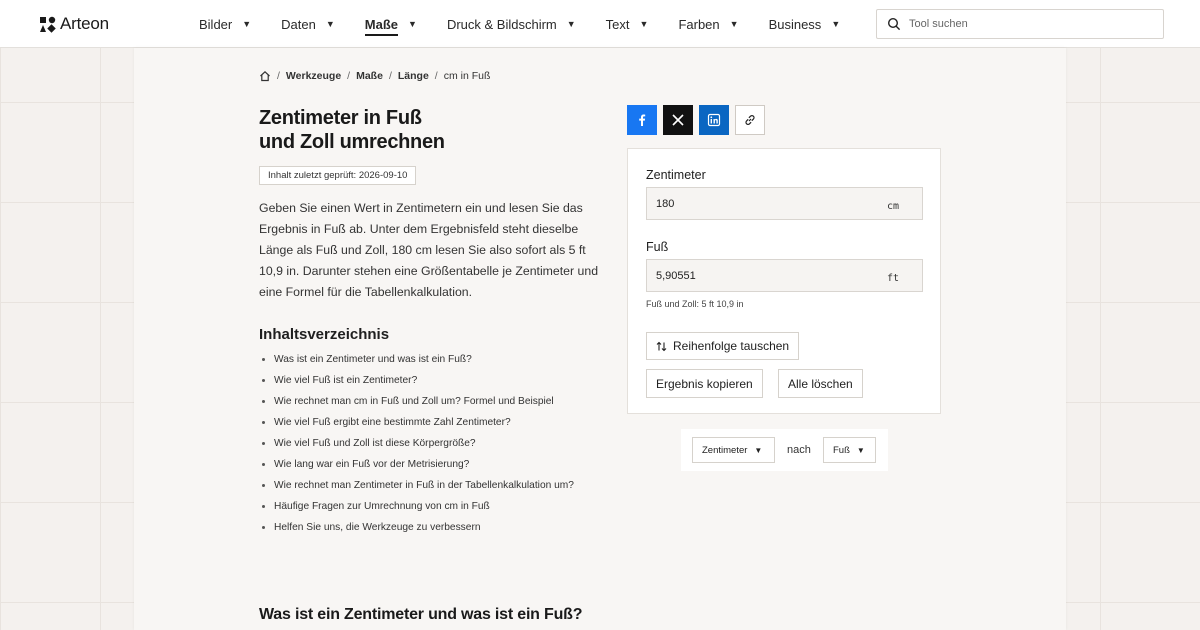  I want to click on copy-result-label: Ergebnis kopieren, so click(704, 383).